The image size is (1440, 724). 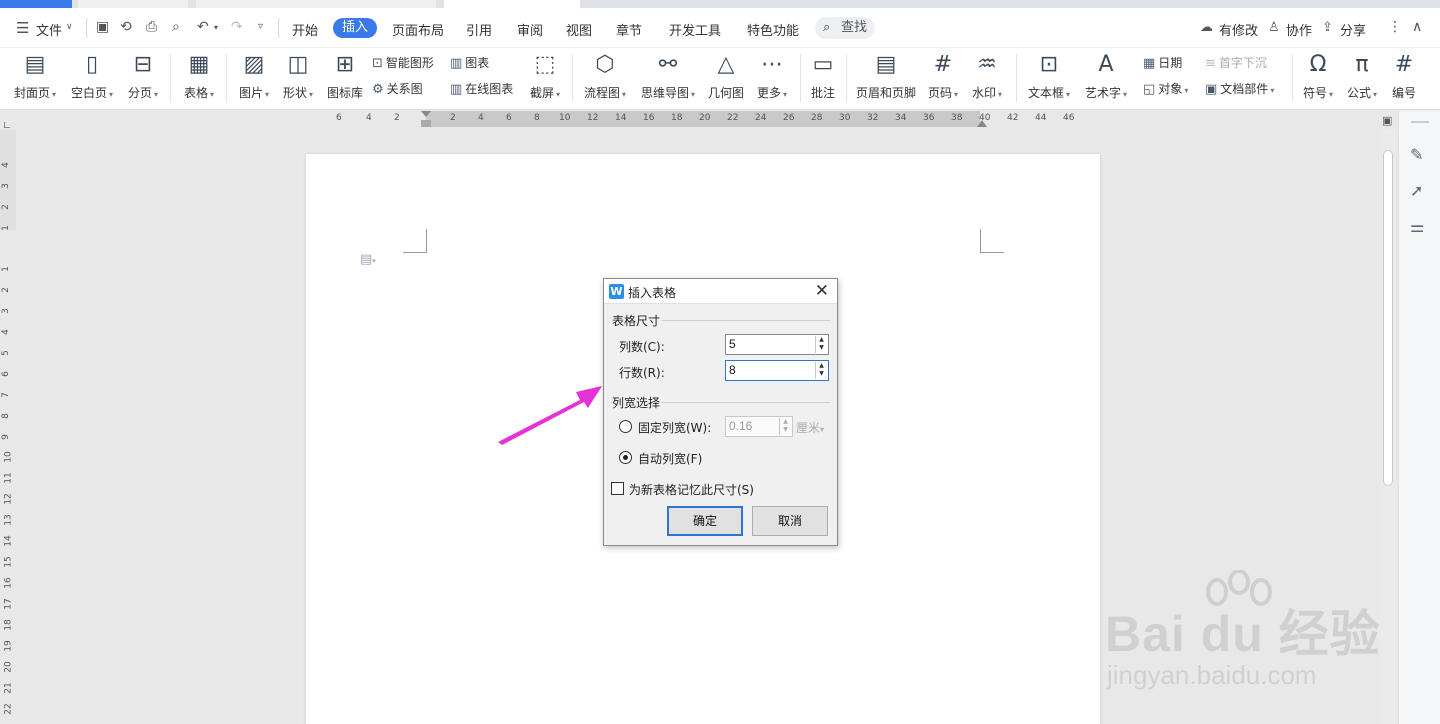 I want to click on section-column-width: 列宽选择, so click(x=636, y=403).